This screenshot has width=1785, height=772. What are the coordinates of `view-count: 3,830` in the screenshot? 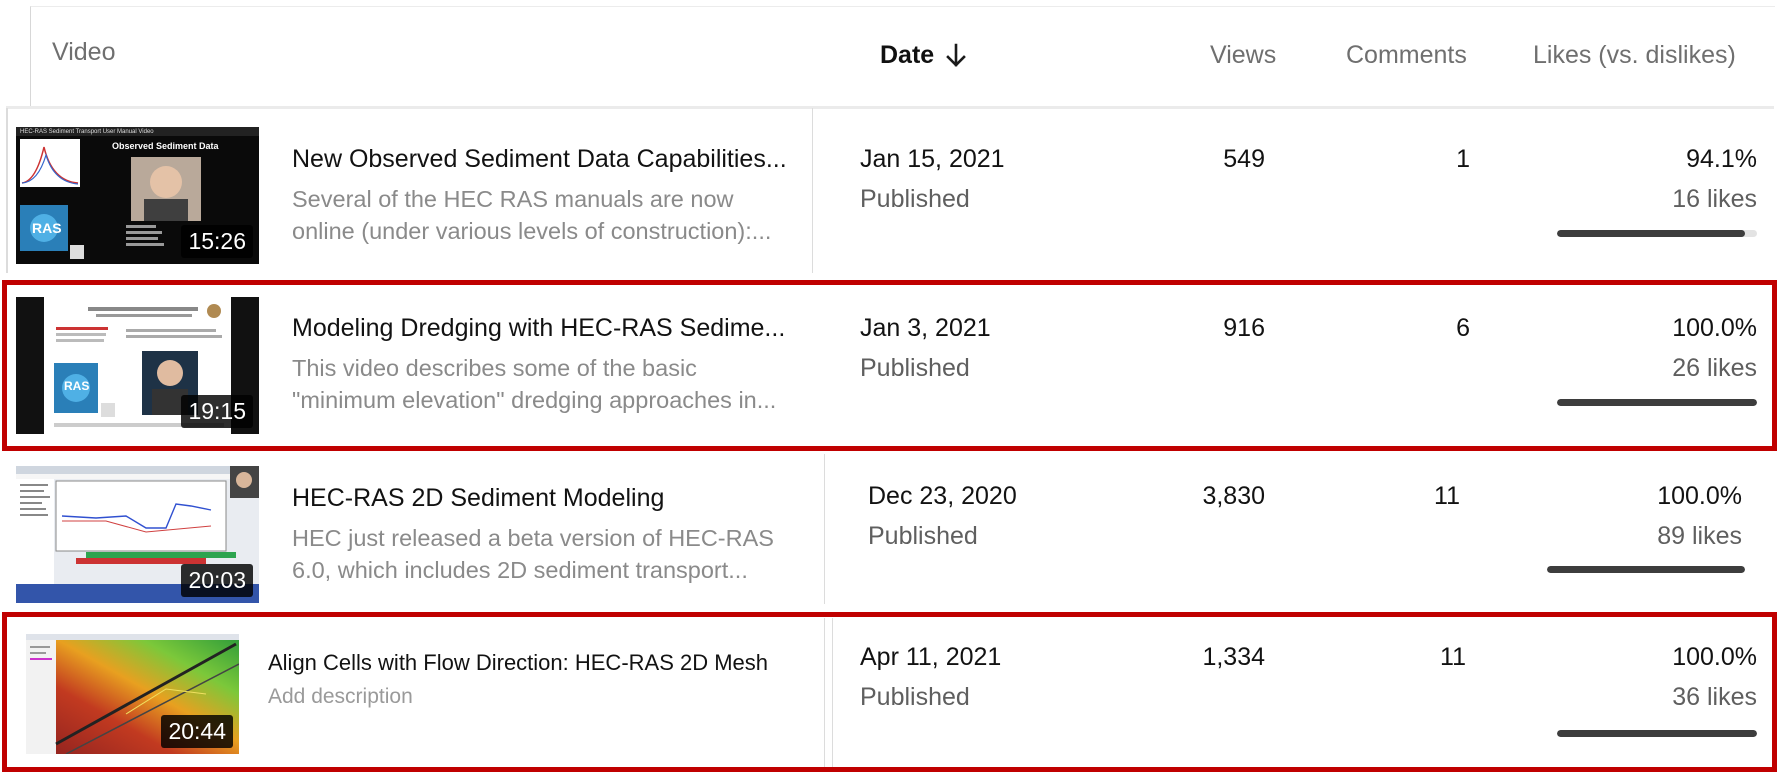 It's located at (1233, 496).